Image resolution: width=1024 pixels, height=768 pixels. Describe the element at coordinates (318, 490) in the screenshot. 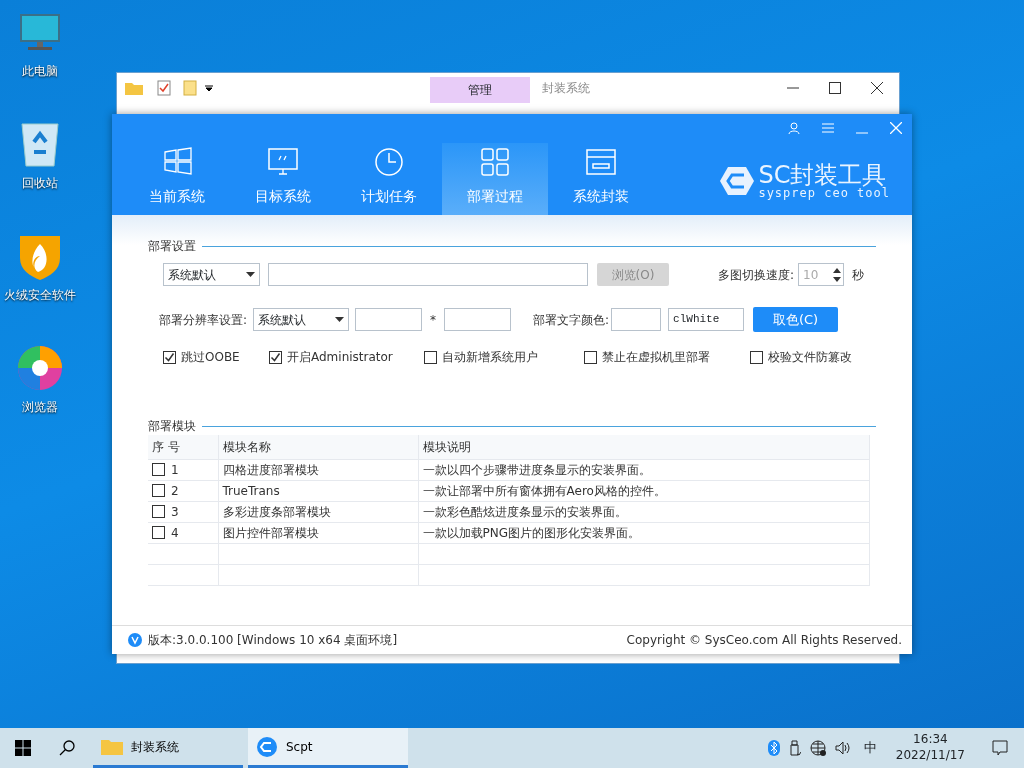

I see `table-cell: TrueTrans` at that location.